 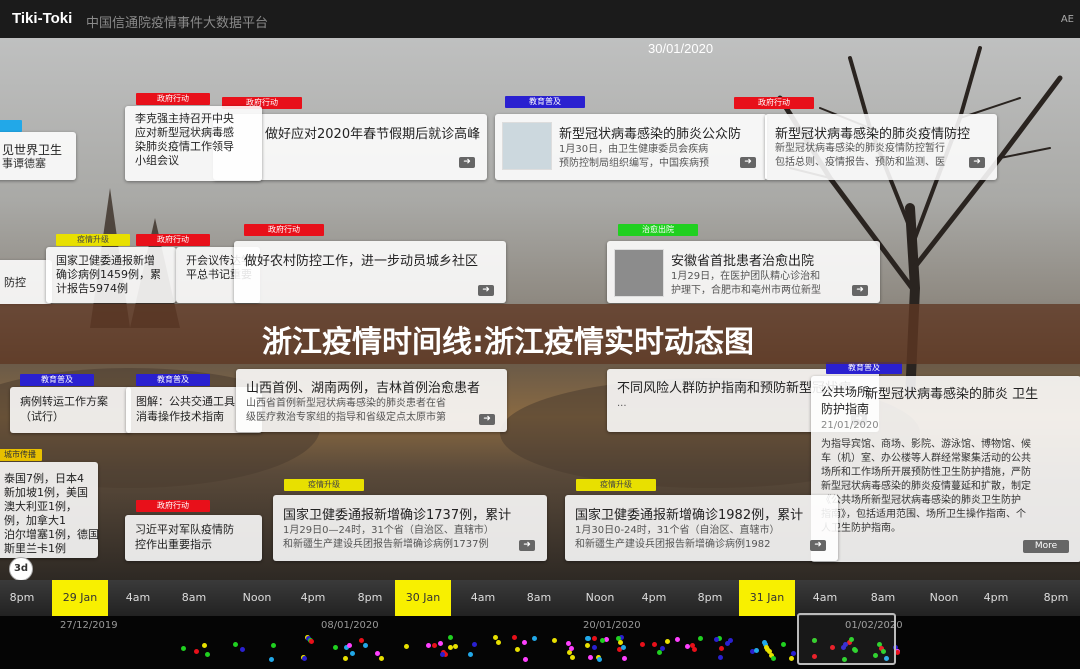 I want to click on category-tag, so click(x=11, y=126).